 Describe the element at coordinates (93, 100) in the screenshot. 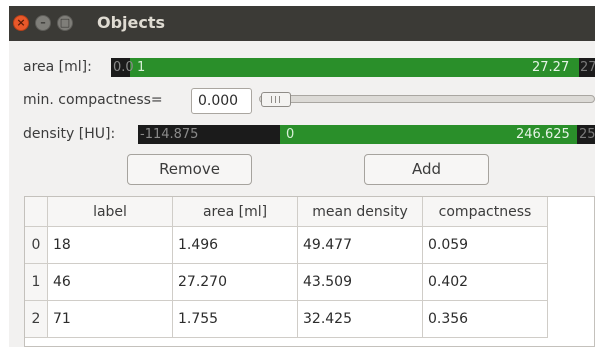

I see `compactness-label: min. compactness=` at that location.